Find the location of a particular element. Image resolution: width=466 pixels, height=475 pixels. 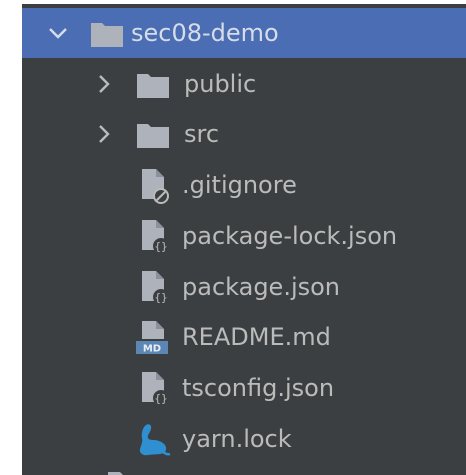

tree-label-src: src is located at coordinates (202, 134).